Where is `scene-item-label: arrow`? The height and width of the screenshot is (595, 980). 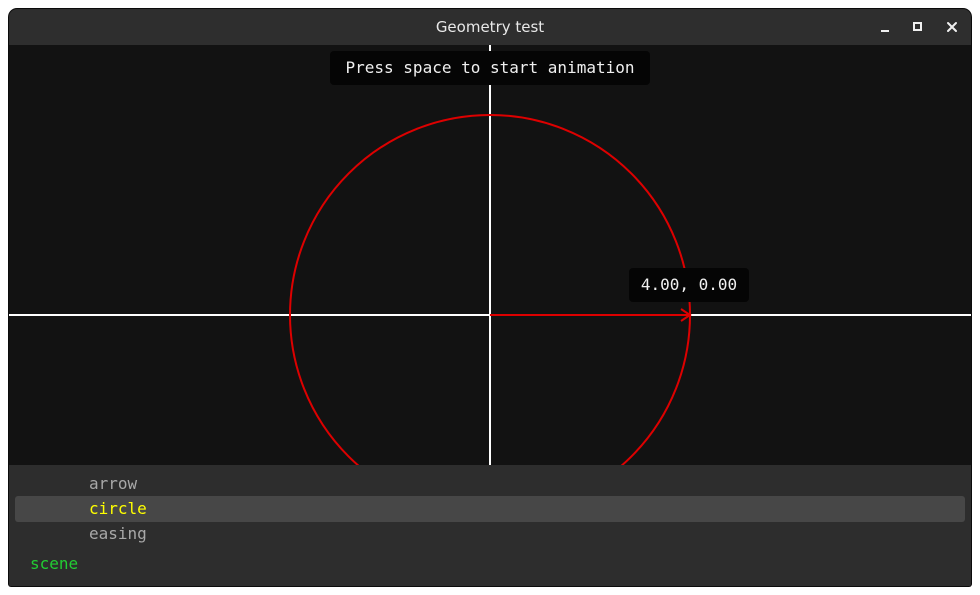
scene-item-label: arrow is located at coordinates (113, 483).